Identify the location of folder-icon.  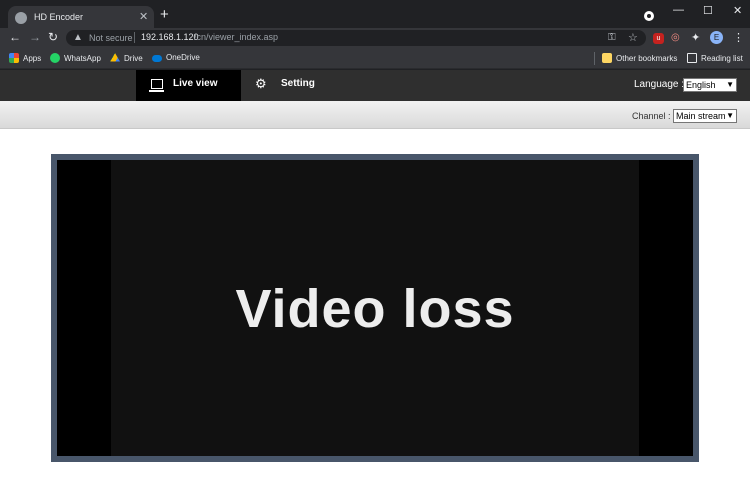
(607, 58).